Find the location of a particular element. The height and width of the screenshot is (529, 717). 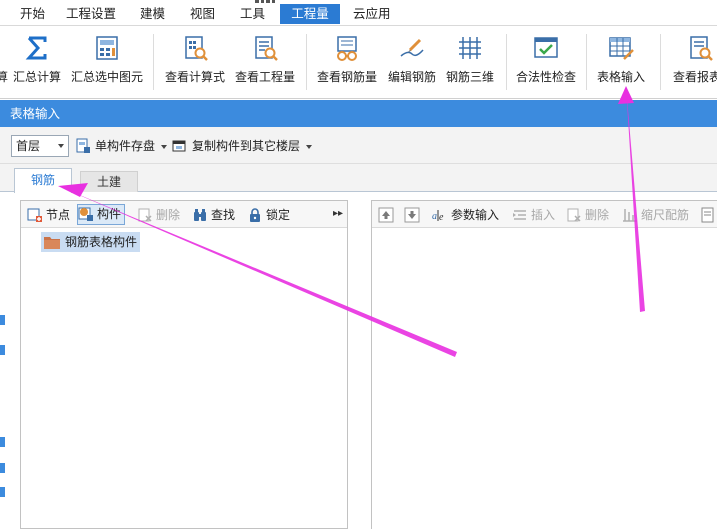

edit-rebar-icon is located at coordinates (412, 47).